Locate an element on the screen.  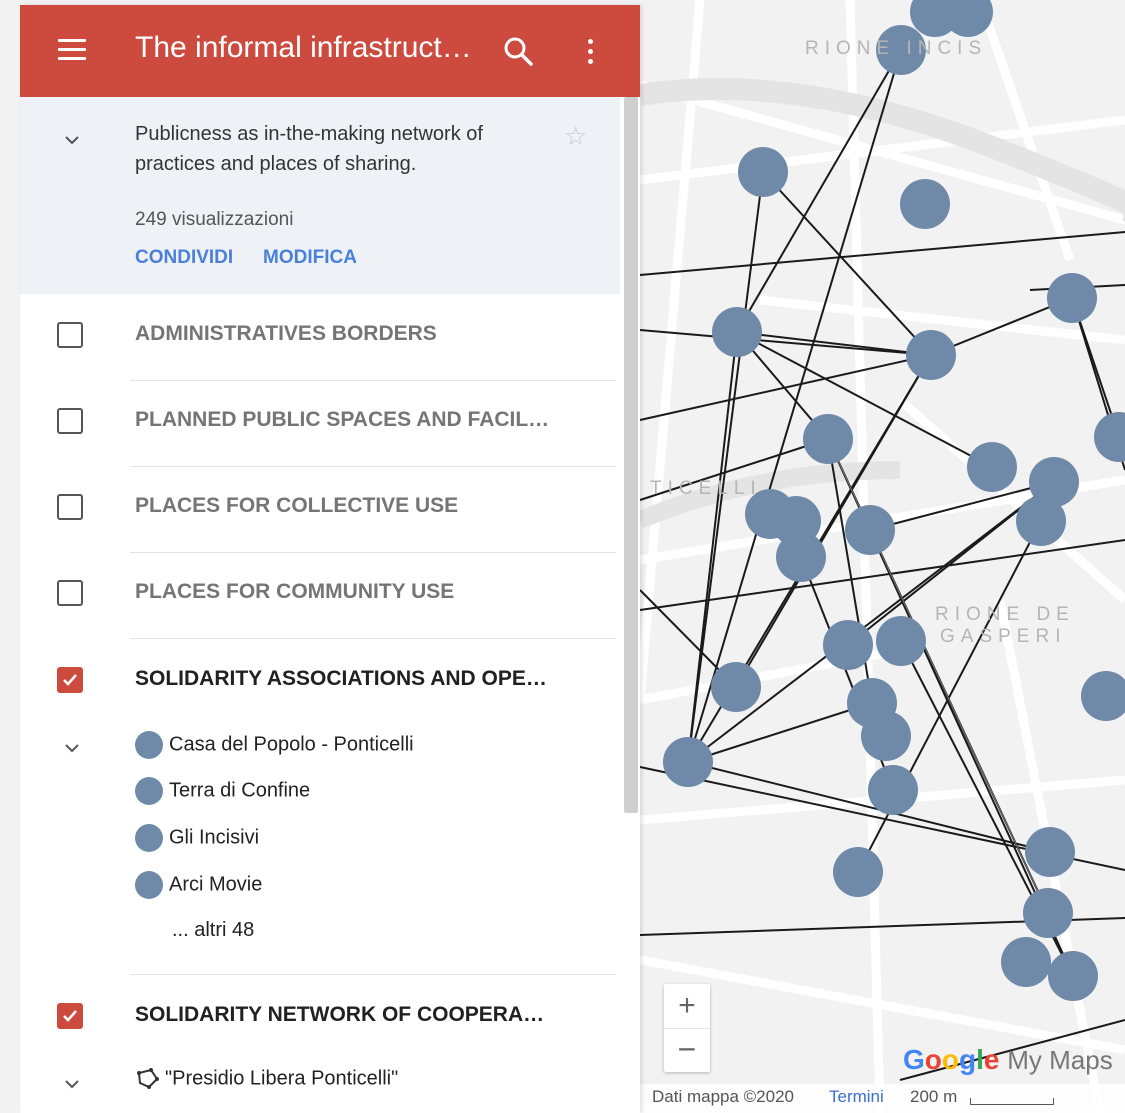
map-footer: Dati mappa ©2020 Termini 200 m is located at coordinates (882, 1098).